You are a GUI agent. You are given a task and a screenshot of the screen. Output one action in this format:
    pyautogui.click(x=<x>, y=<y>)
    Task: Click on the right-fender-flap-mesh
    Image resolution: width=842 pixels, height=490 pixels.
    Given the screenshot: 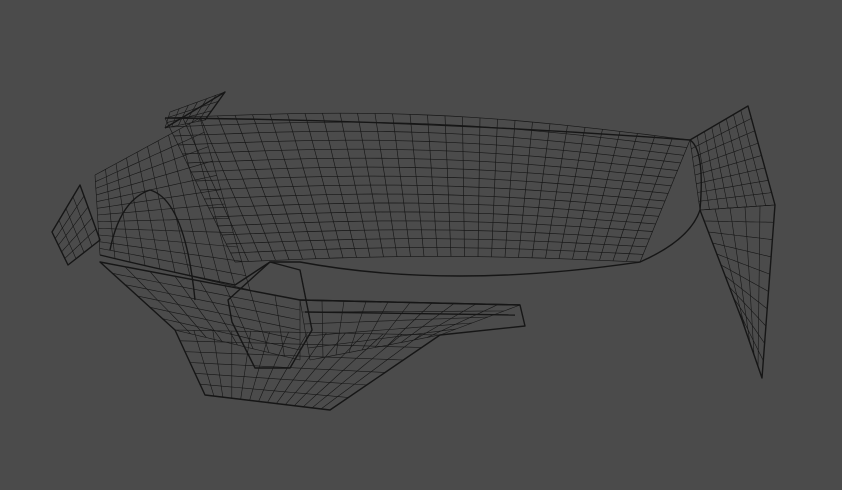 What is the action you would take?
    pyautogui.click(x=732, y=242)
    